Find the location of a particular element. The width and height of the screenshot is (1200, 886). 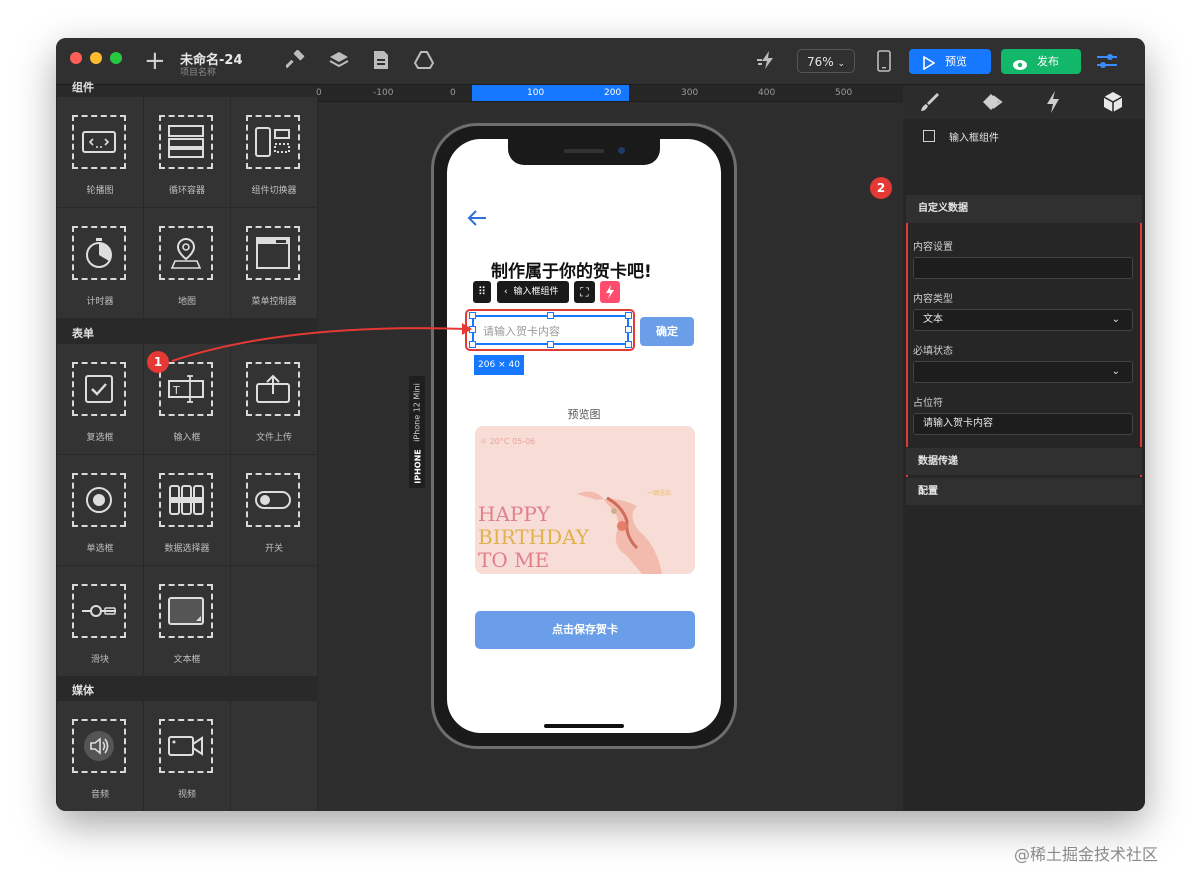

diamond-icon is located at coordinates (993, 104).